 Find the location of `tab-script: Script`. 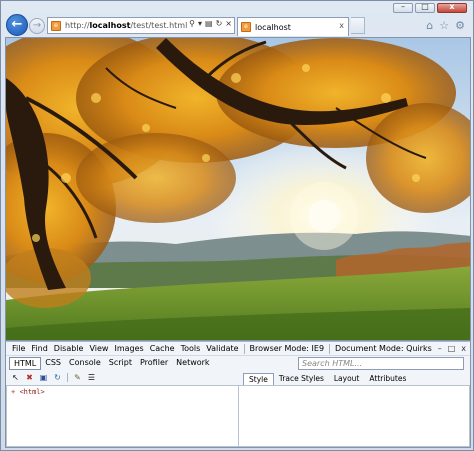

tab-script: Script is located at coordinates (120, 363).